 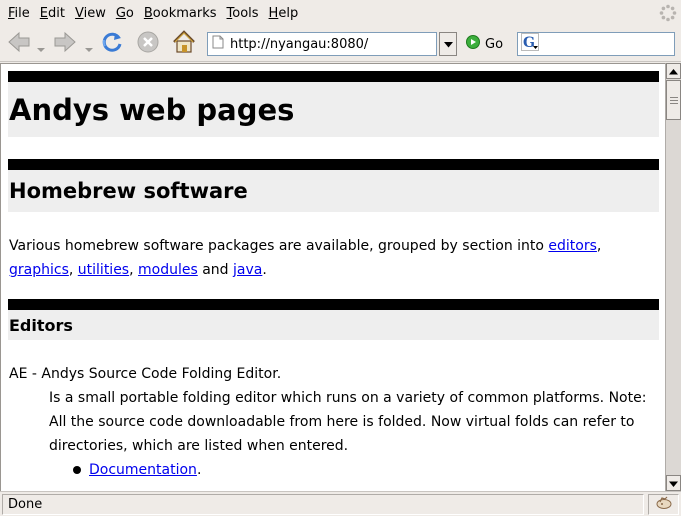 I want to click on forward-arrow-icon, so click(x=65, y=44).